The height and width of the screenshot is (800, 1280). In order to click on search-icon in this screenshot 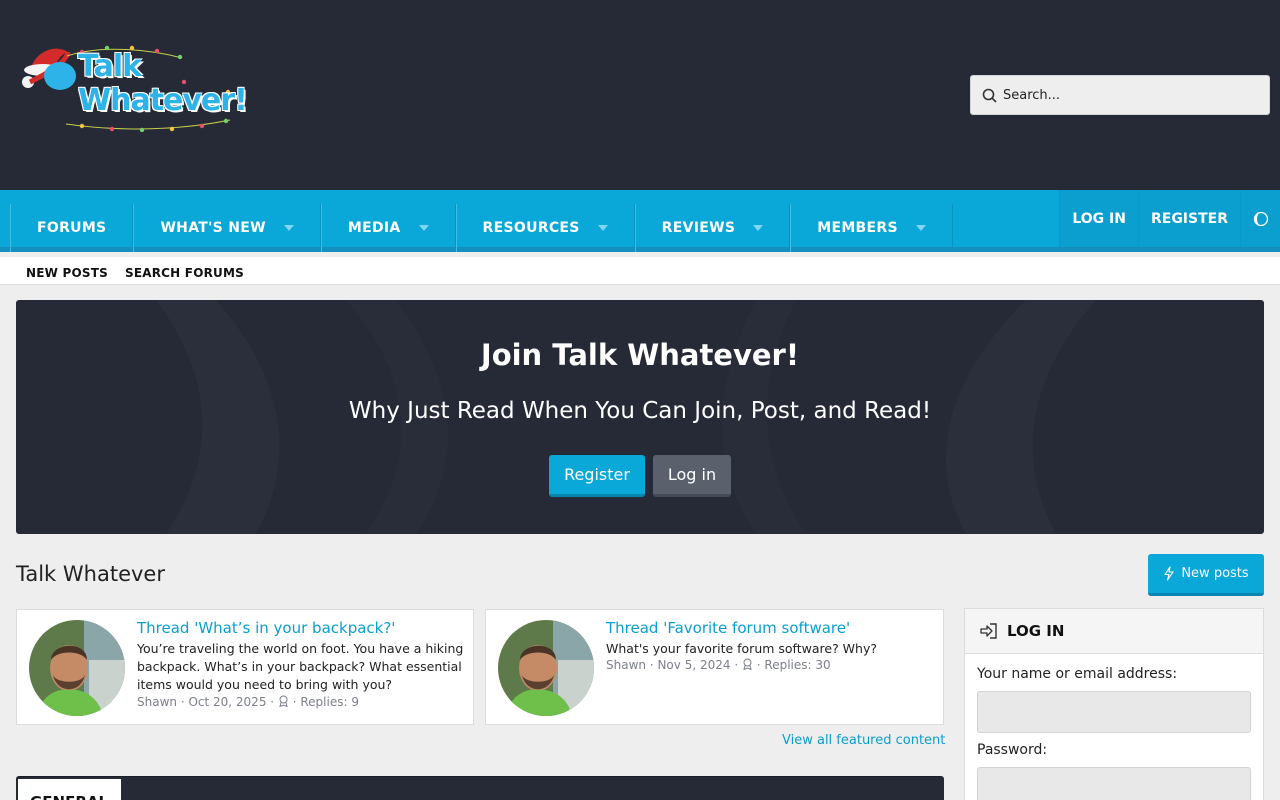, I will do `click(989, 95)`.